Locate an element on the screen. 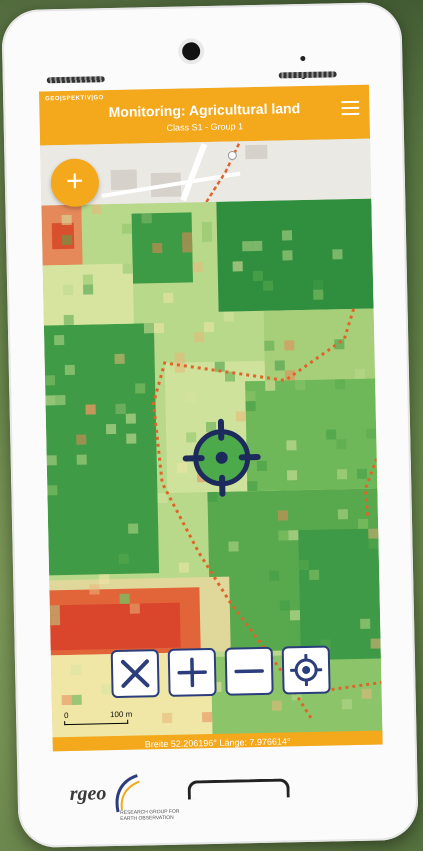 The width and height of the screenshot is (423, 851). map-scale: 0 100 m is located at coordinates (114, 718).